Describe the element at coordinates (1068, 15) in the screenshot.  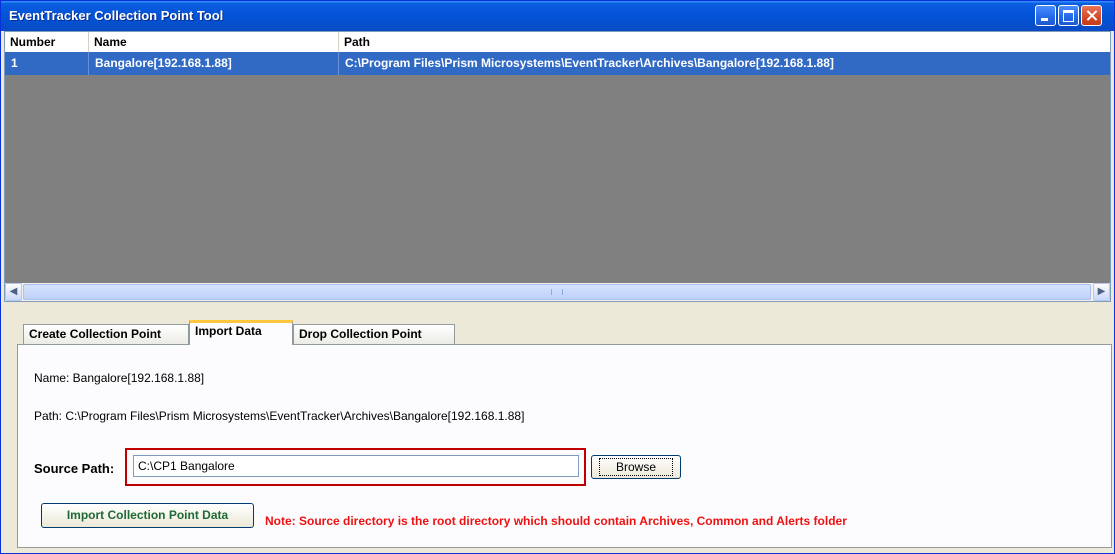
I see `maximize-icon` at that location.